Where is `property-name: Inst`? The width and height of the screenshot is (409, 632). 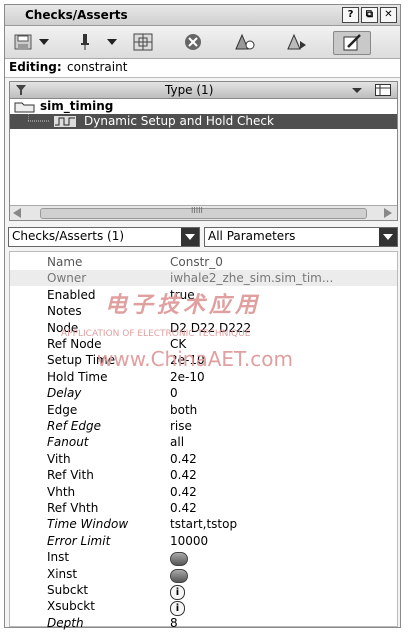
property-name: Inst is located at coordinates (58, 557).